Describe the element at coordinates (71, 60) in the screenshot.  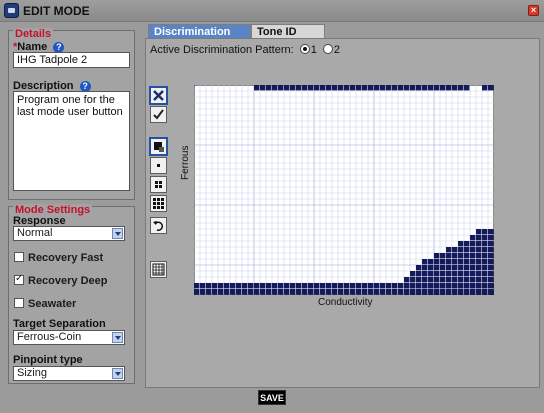
I see `name-input: IHG Tadpole 2` at that location.